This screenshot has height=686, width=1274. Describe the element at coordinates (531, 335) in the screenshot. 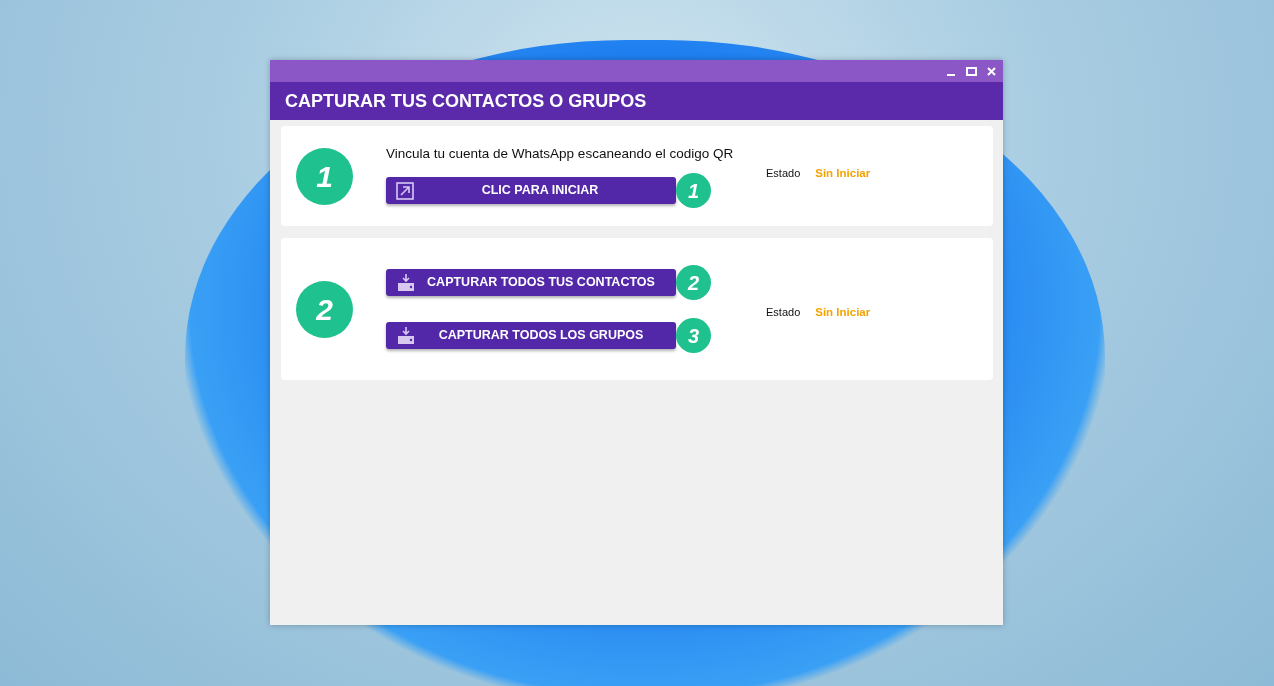

I see `action-button: CAPTURAR TODOS LOS GRUPOS` at that location.